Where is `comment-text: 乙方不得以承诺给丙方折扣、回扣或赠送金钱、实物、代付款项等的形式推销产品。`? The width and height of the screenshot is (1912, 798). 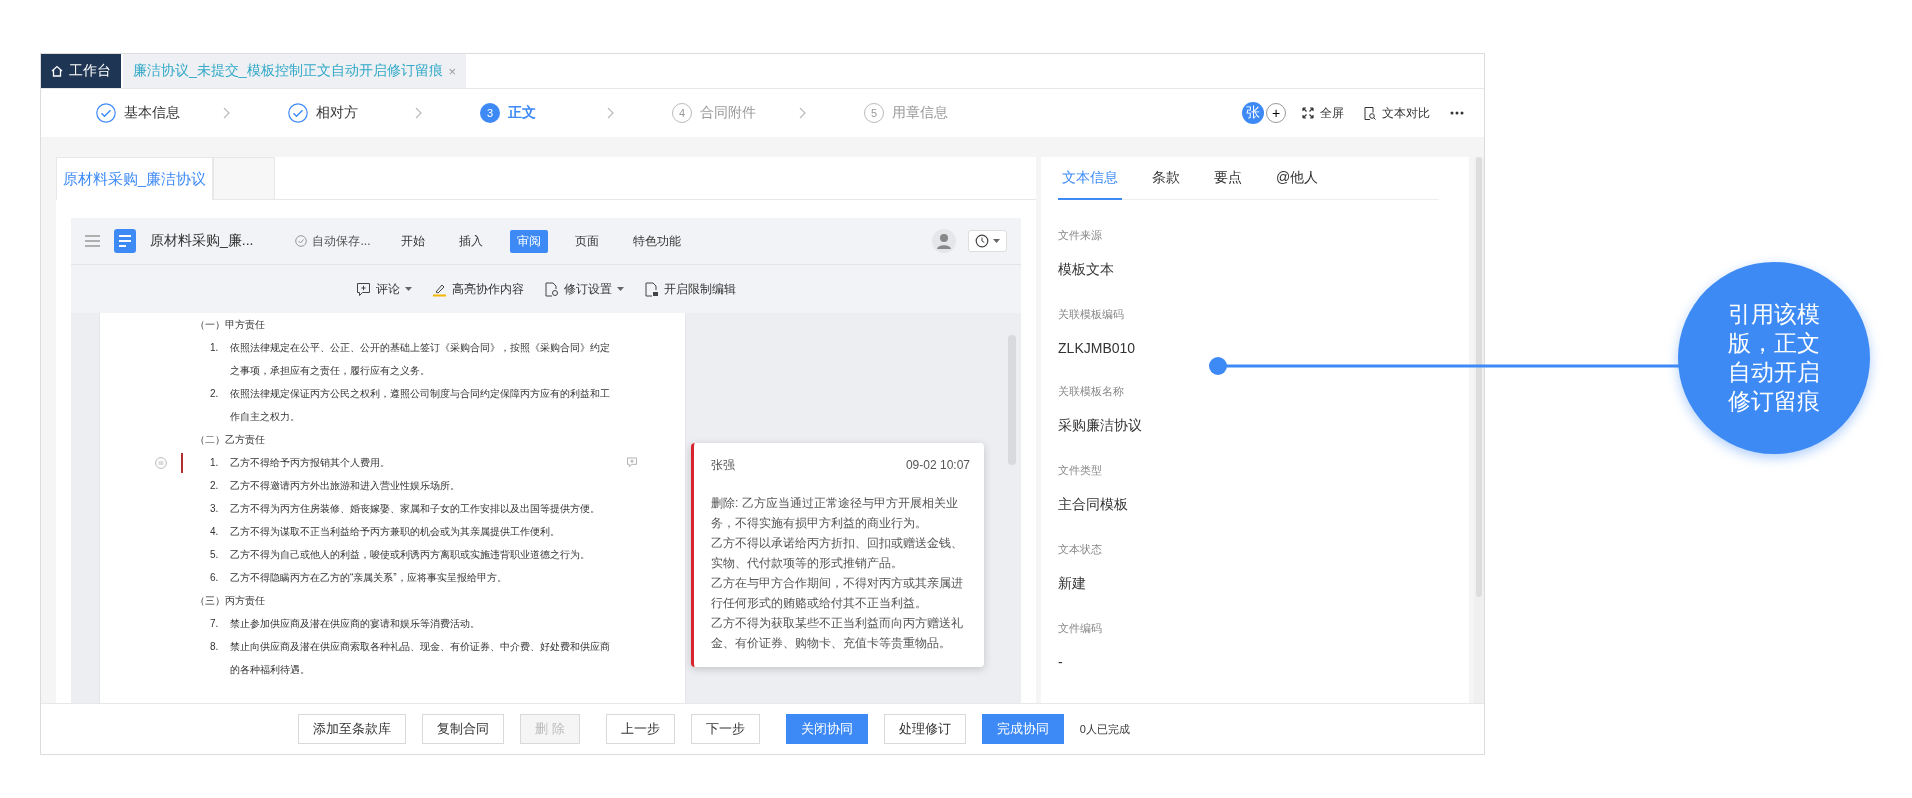 comment-text: 乙方不得以承诺给丙方折扣、回扣或赠送金钱、实物、代付款项等的形式推销产品。 is located at coordinates (837, 553).